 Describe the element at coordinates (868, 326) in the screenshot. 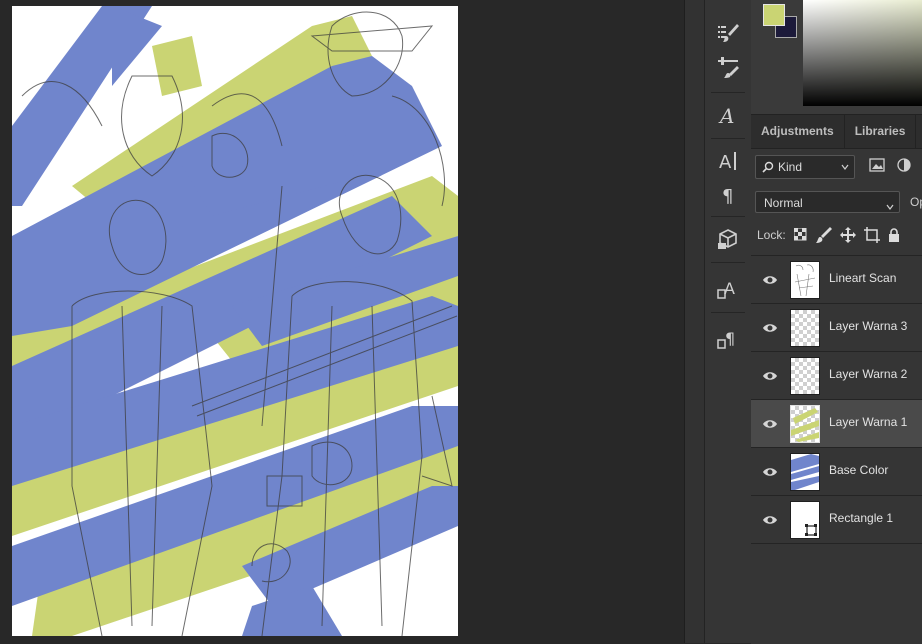

I see `layer-name: Layer Warna 3` at that location.